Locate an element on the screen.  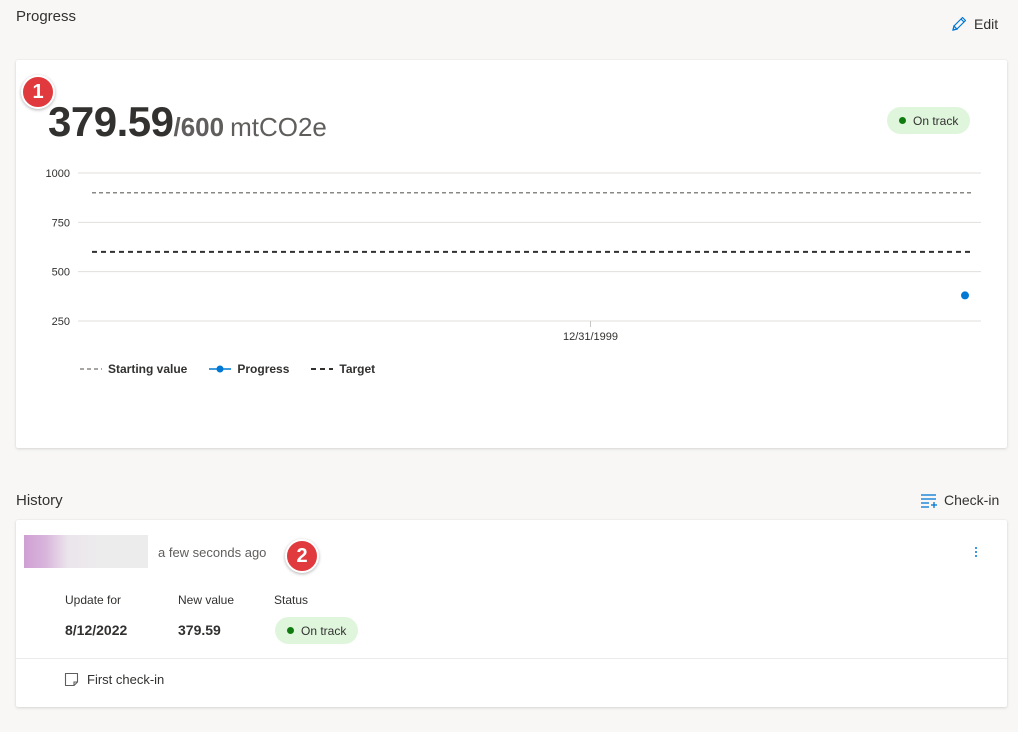
edit-button: Edit is located at coordinates (974, 24).